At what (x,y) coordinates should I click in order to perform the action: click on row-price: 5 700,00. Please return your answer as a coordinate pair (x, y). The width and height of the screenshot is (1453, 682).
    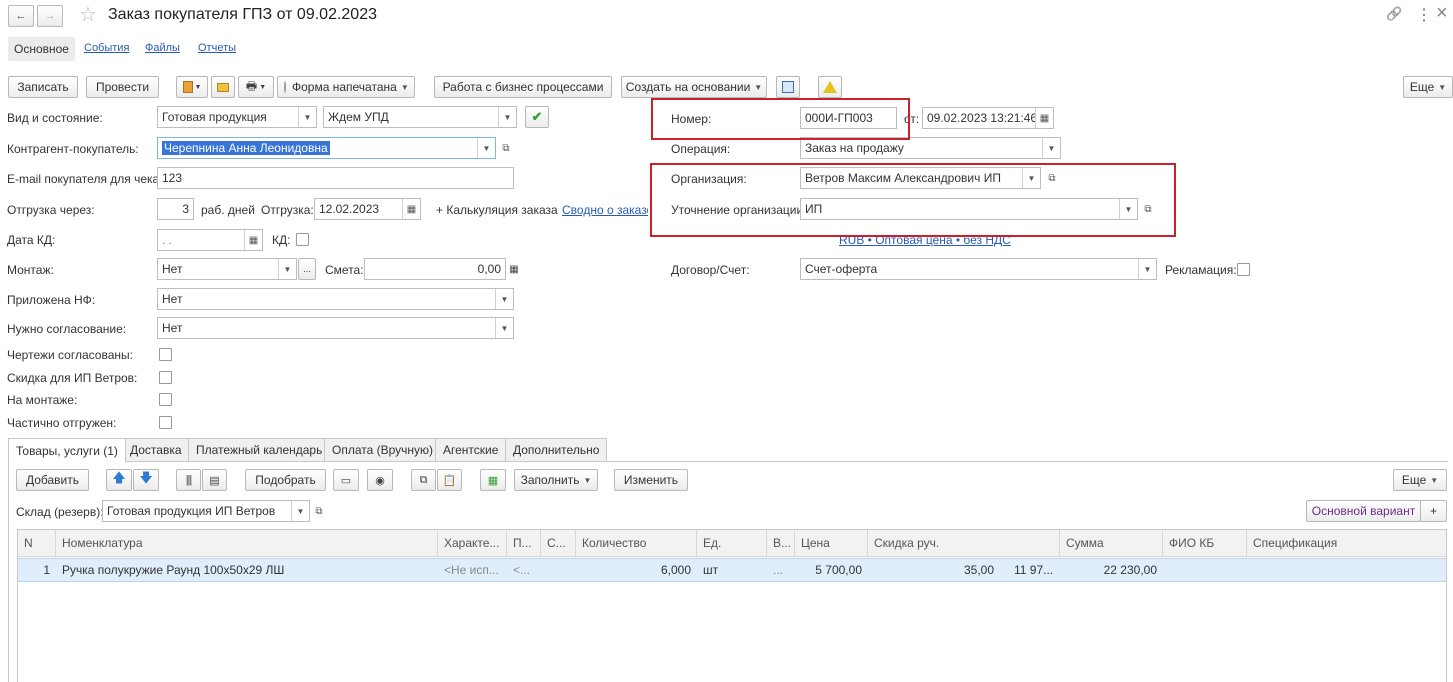
    Looking at the image, I should click on (831, 570).